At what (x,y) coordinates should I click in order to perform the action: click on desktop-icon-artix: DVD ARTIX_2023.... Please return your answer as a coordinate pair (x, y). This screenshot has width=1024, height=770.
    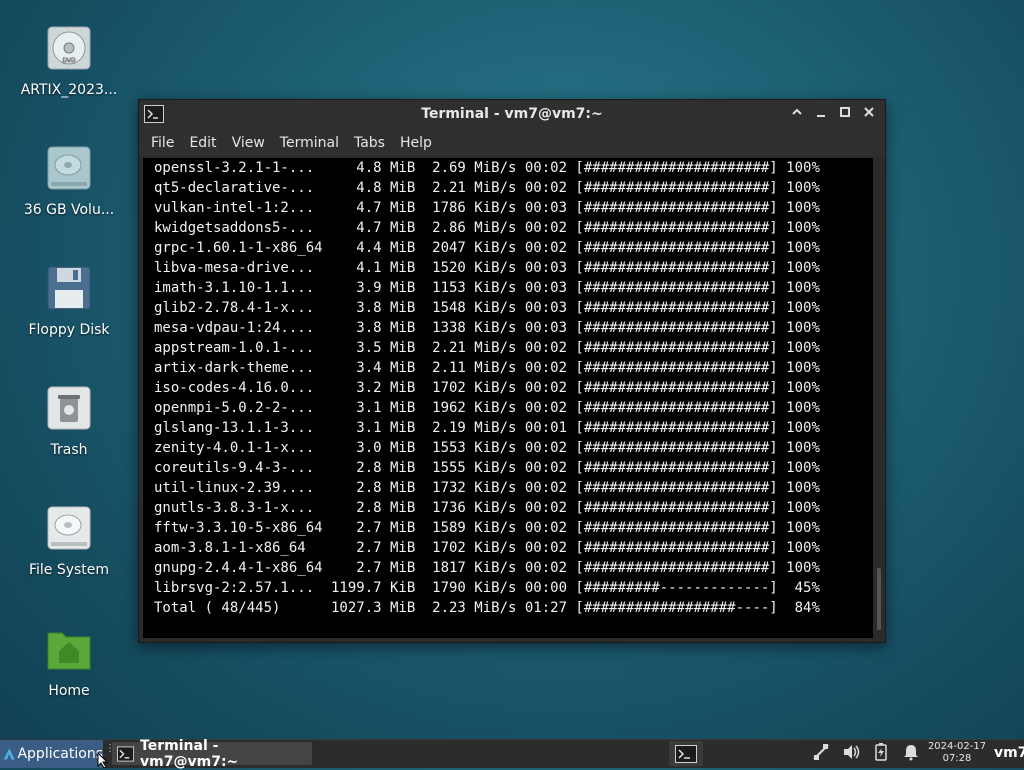
    Looking at the image, I should click on (69, 62).